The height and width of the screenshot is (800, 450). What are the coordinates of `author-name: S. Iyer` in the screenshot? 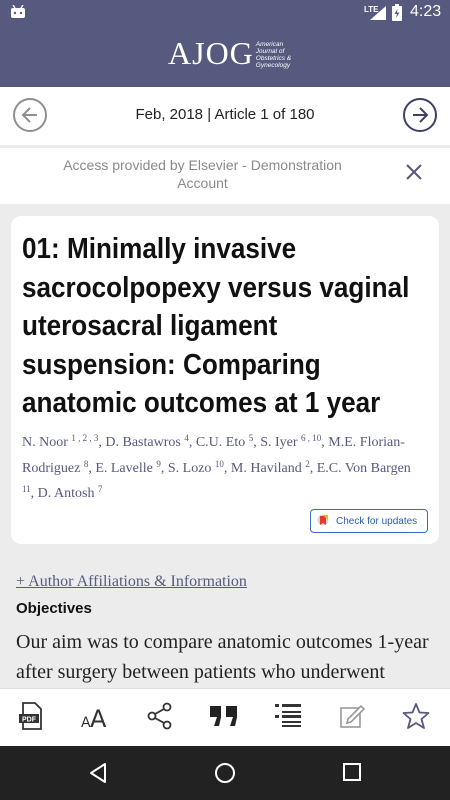 It's located at (278, 442).